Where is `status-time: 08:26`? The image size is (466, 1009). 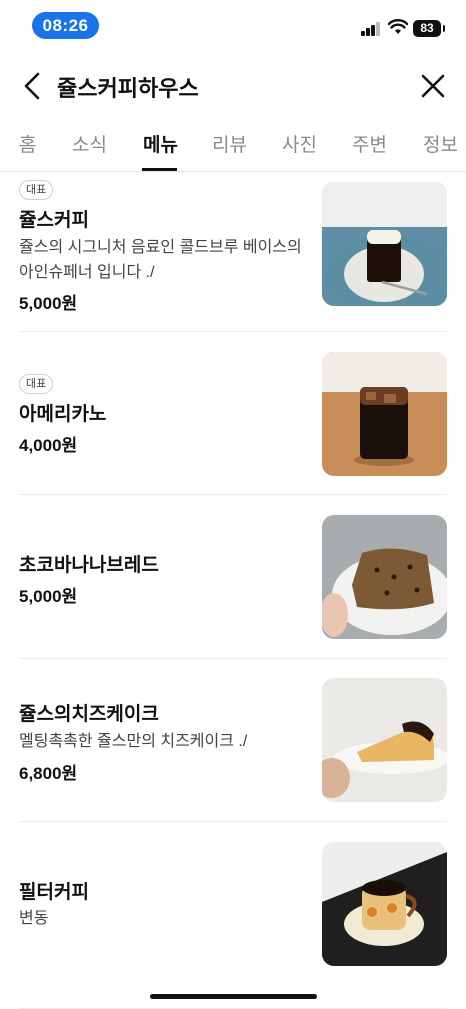 status-time: 08:26 is located at coordinates (65, 25).